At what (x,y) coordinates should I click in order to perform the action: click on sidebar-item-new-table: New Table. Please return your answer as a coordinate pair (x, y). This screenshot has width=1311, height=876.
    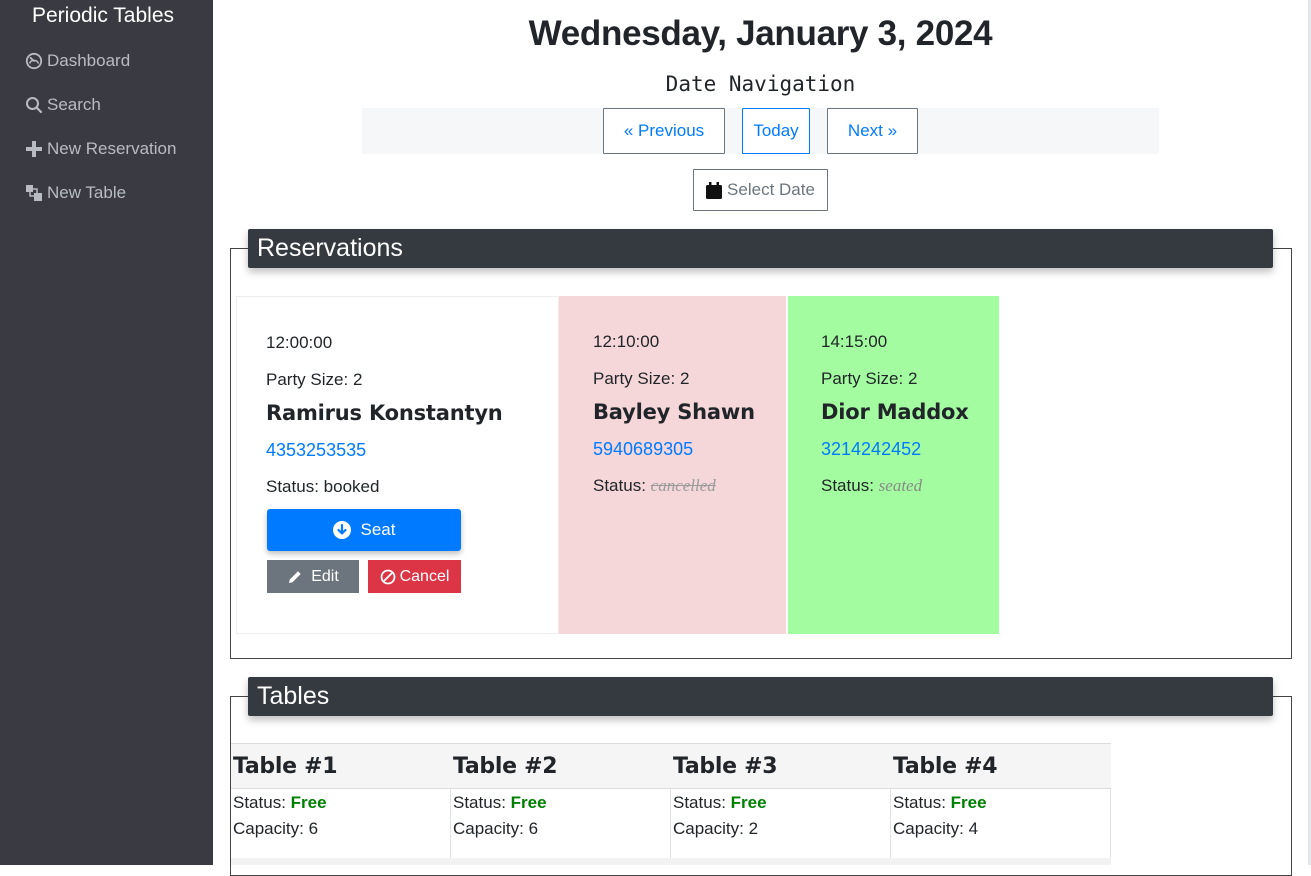
    Looking at the image, I should click on (75, 193).